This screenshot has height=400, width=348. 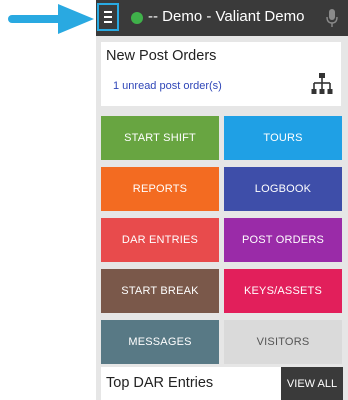 I want to click on messages-button: MESSAGES, so click(x=160, y=342).